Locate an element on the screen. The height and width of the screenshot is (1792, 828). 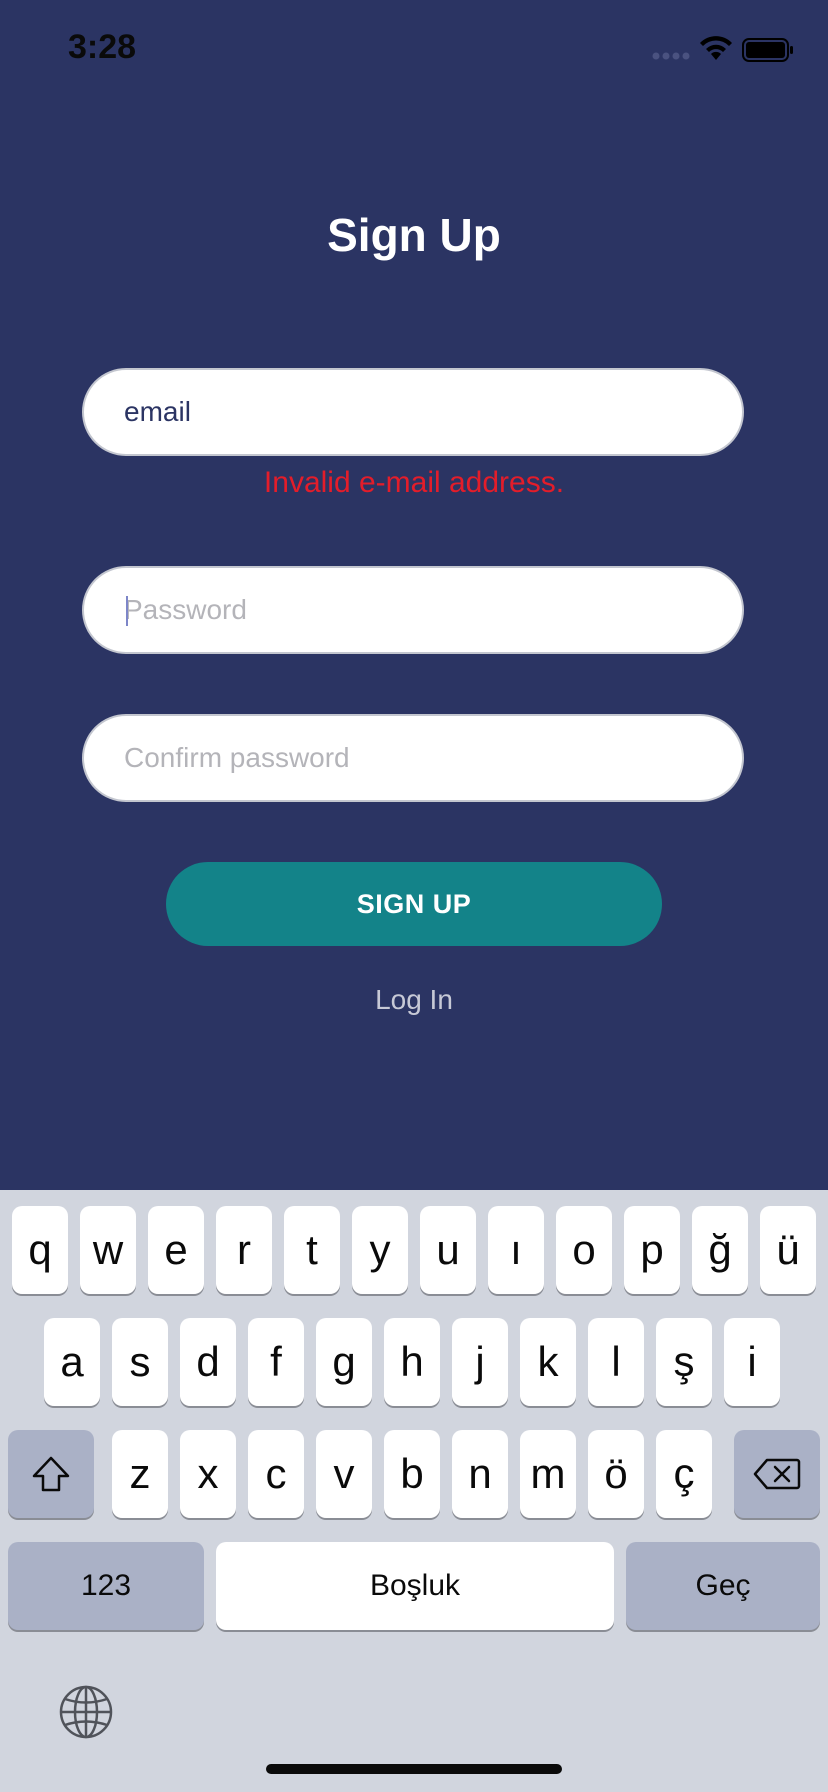
key-t: t is located at coordinates (312, 1250).